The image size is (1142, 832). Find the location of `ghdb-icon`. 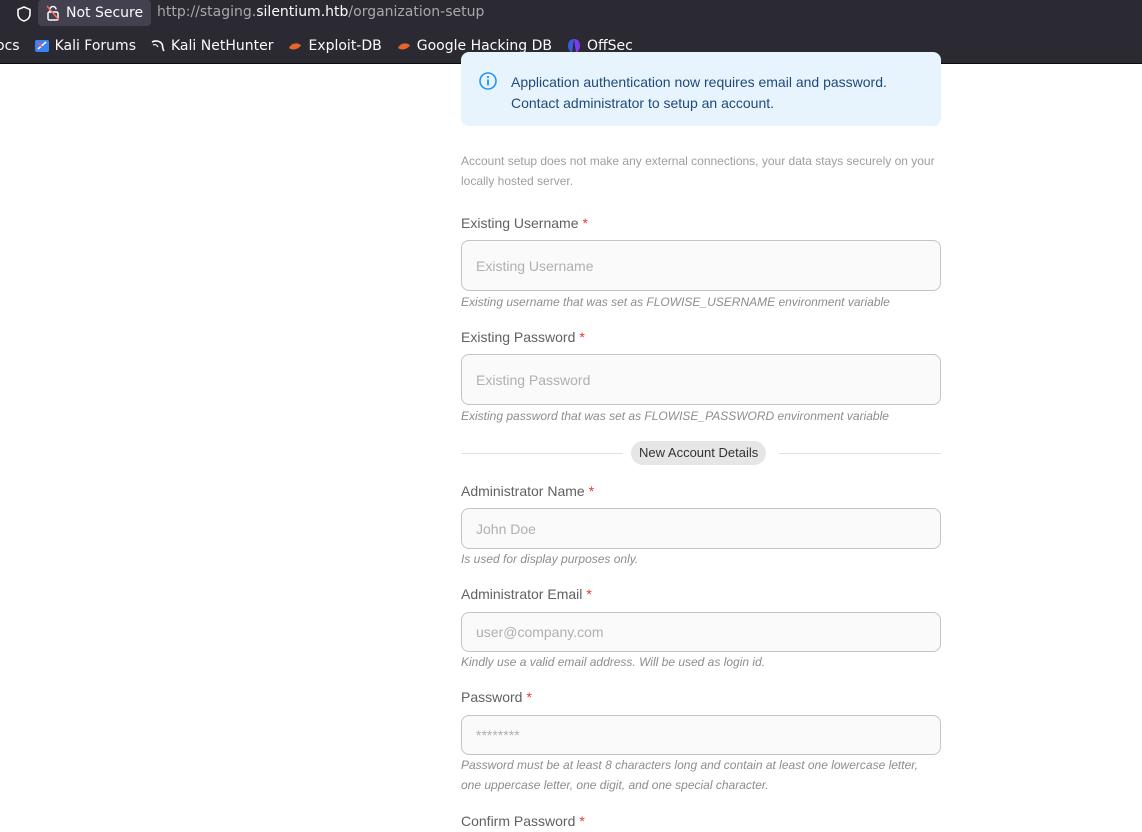

ghdb-icon is located at coordinates (403, 45).